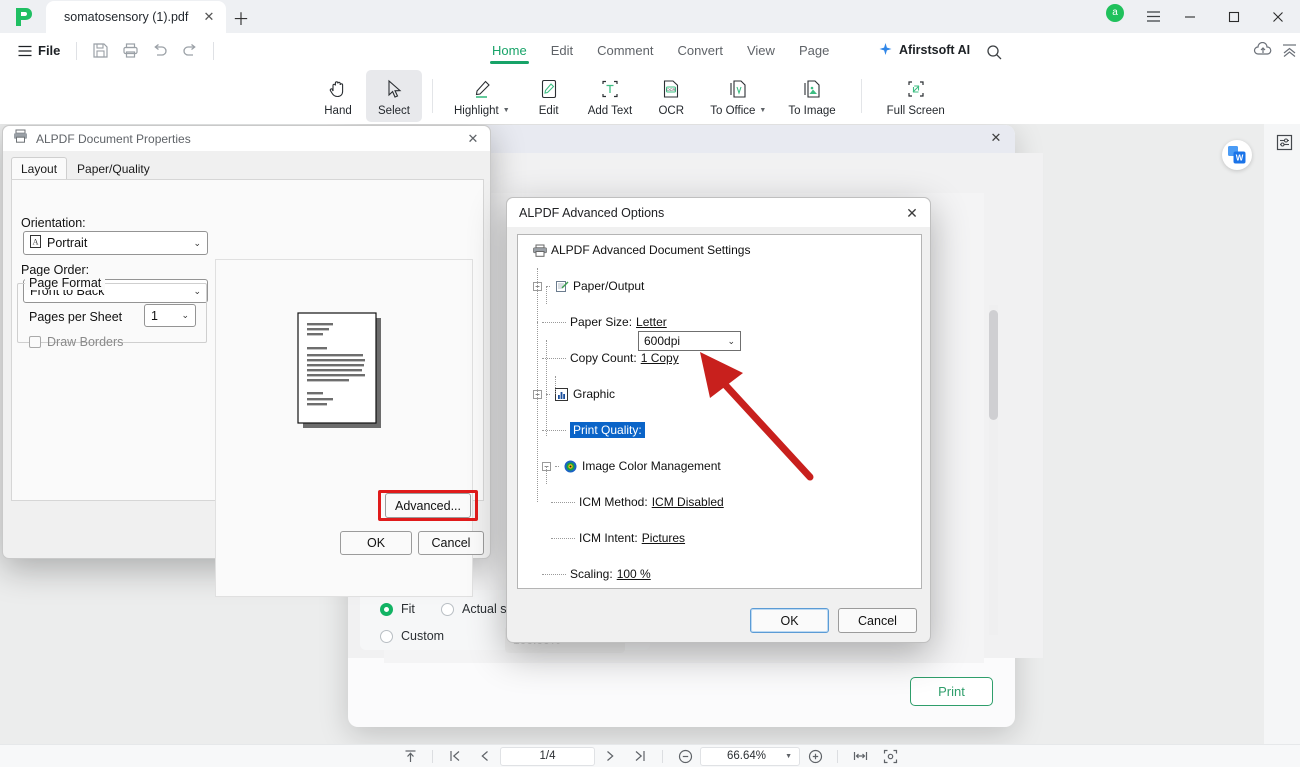 The height and width of the screenshot is (767, 1300). Describe the element at coordinates (610, 96) in the screenshot. I see `tool-add-text: Add Text` at that location.